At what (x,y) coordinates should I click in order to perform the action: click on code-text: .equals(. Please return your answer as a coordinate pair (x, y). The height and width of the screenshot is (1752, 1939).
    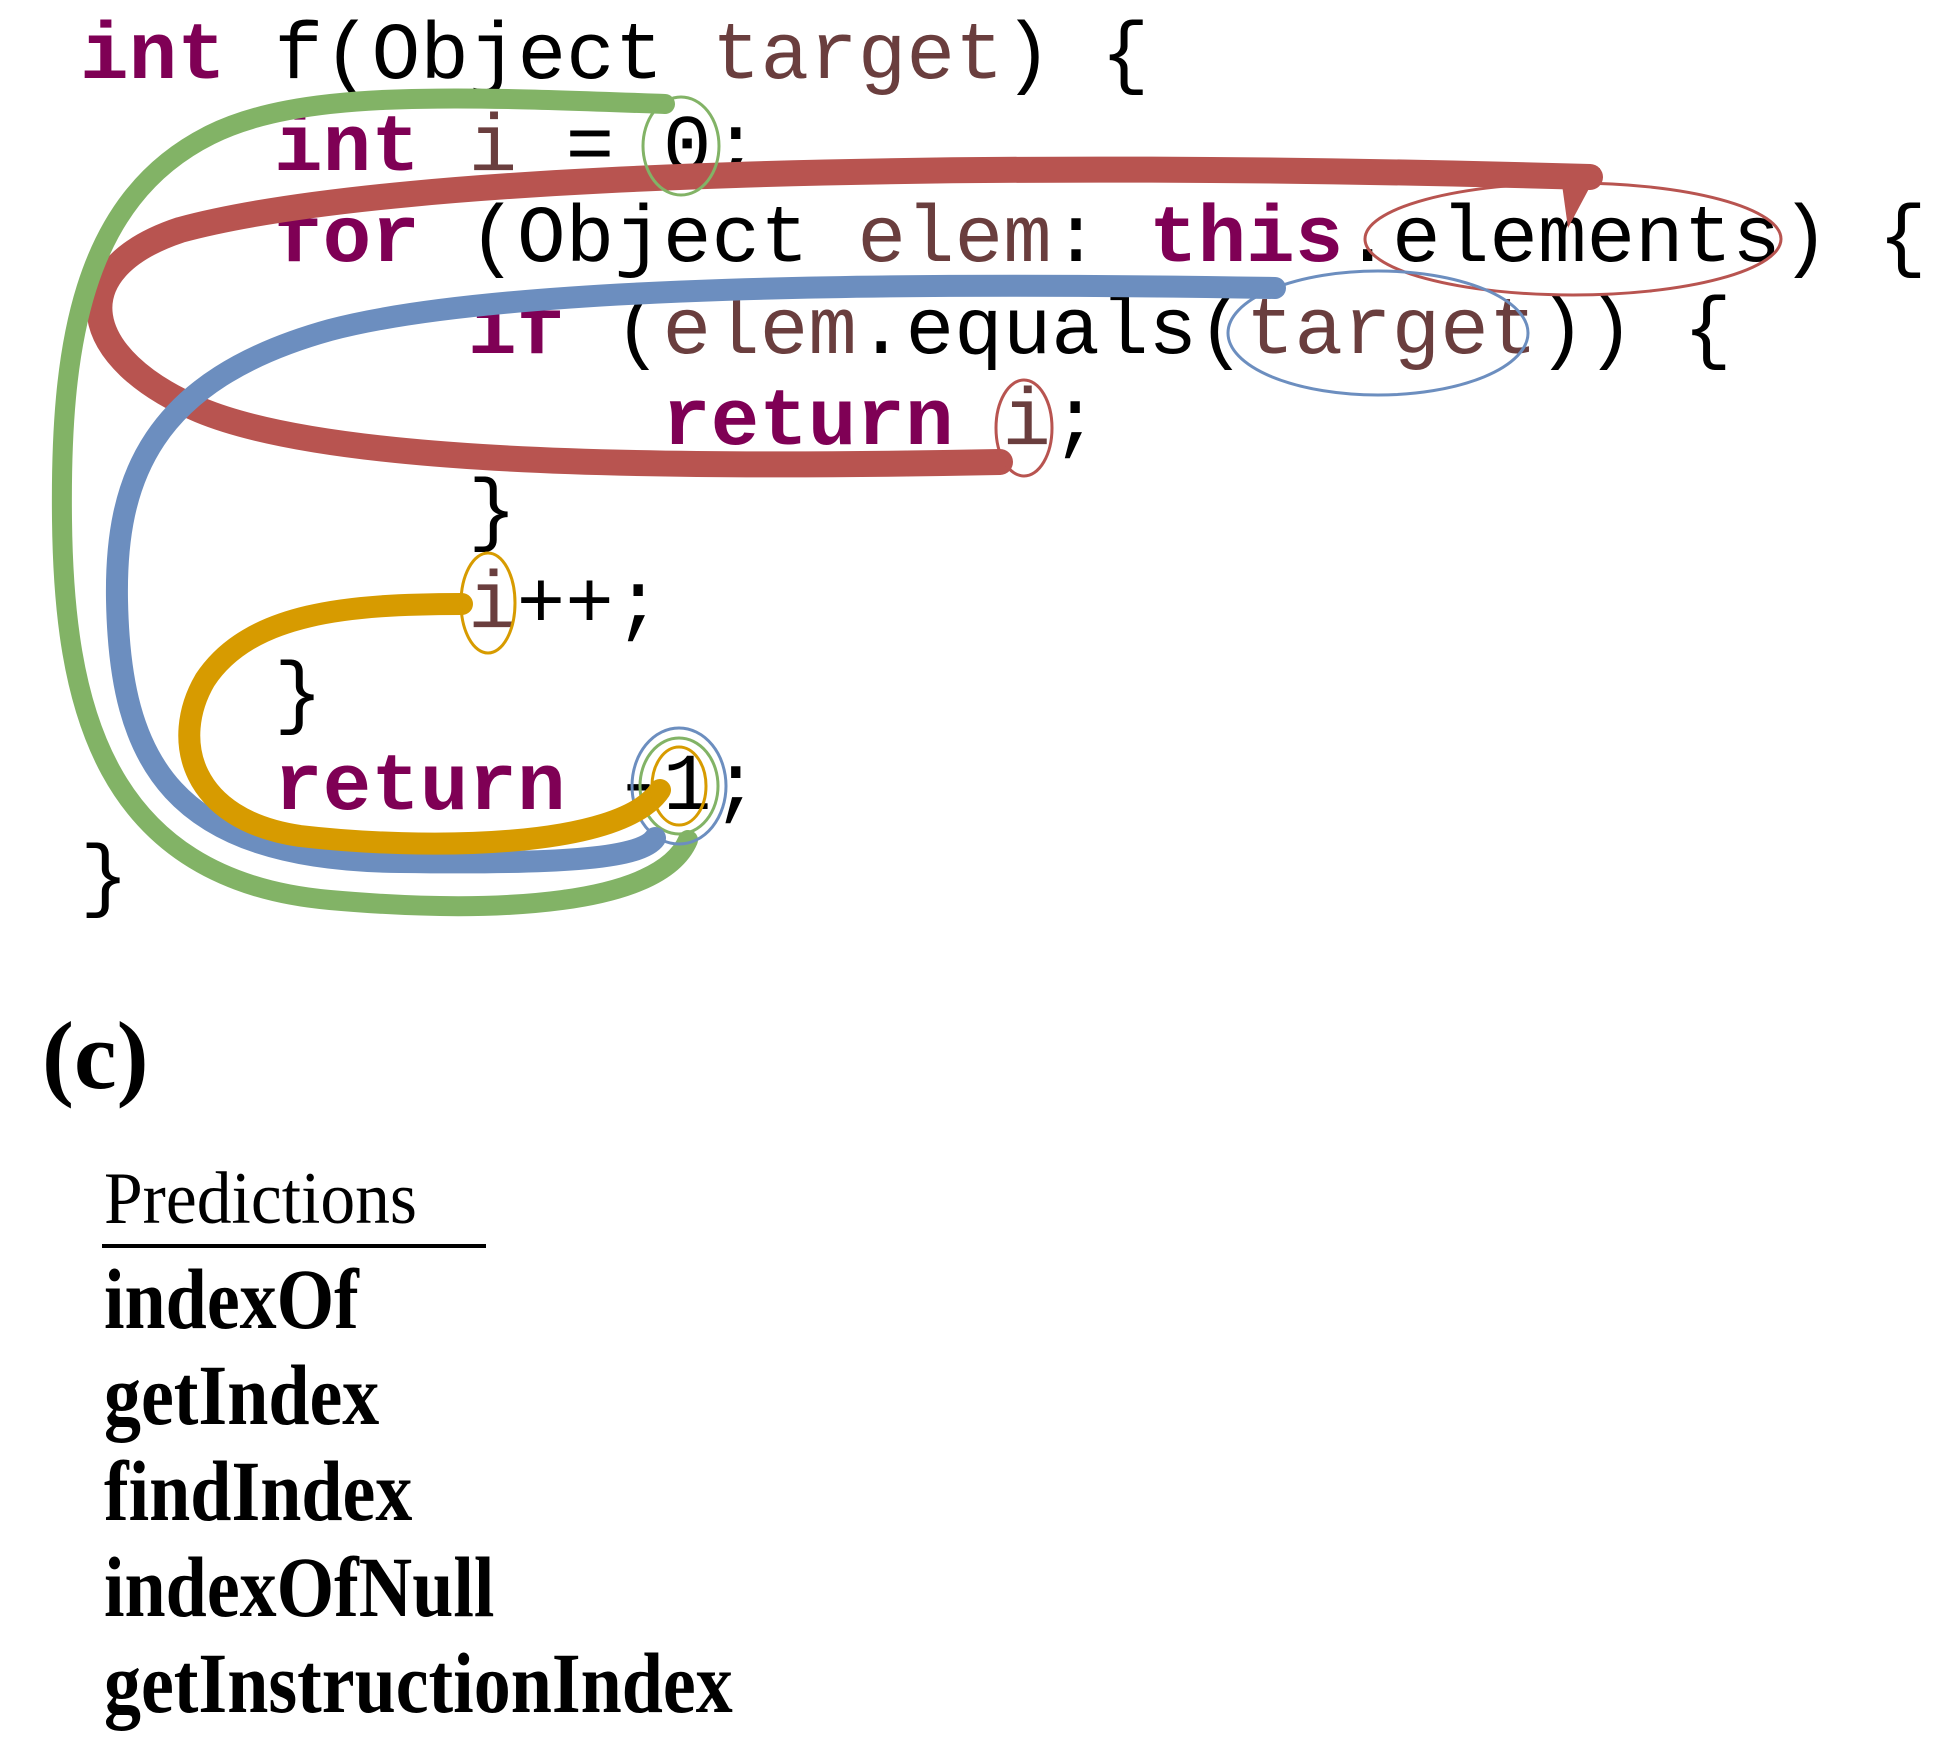
    Looking at the image, I should click on (1051, 332).